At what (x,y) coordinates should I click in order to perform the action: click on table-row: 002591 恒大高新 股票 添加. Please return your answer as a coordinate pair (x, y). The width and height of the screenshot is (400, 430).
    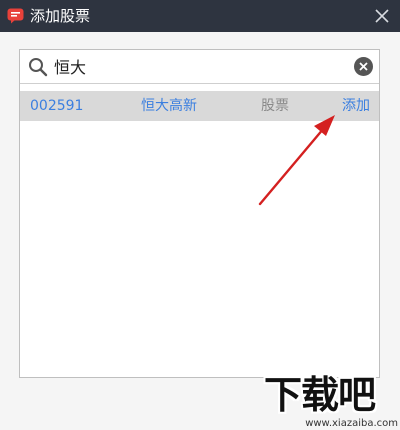
    Looking at the image, I should click on (199, 106).